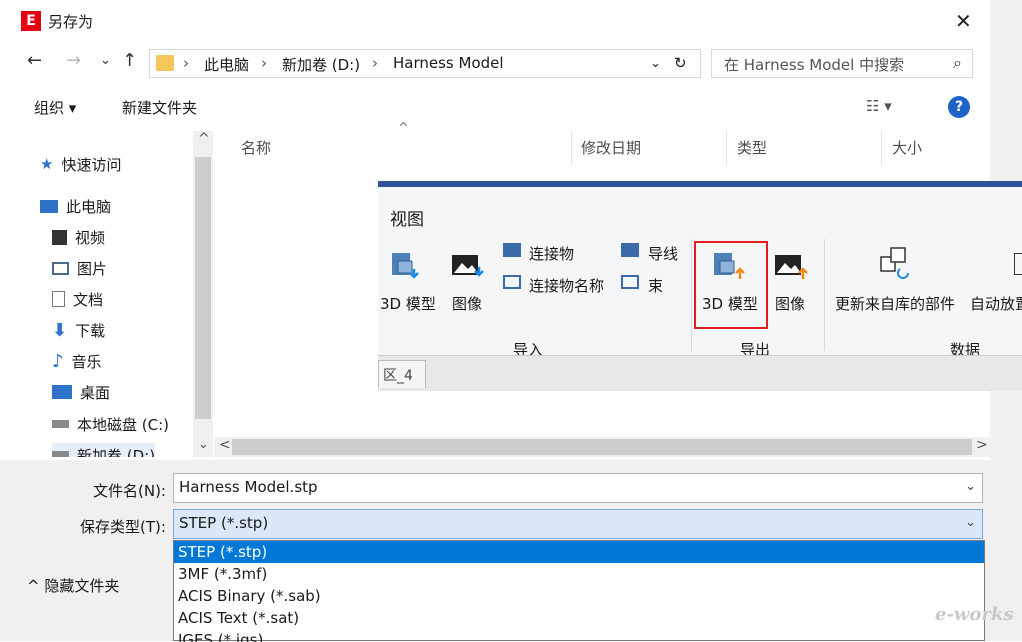 Image resolution: width=1022 pixels, height=642 pixels. I want to click on sidebar-item-videos: 视频, so click(78, 237).